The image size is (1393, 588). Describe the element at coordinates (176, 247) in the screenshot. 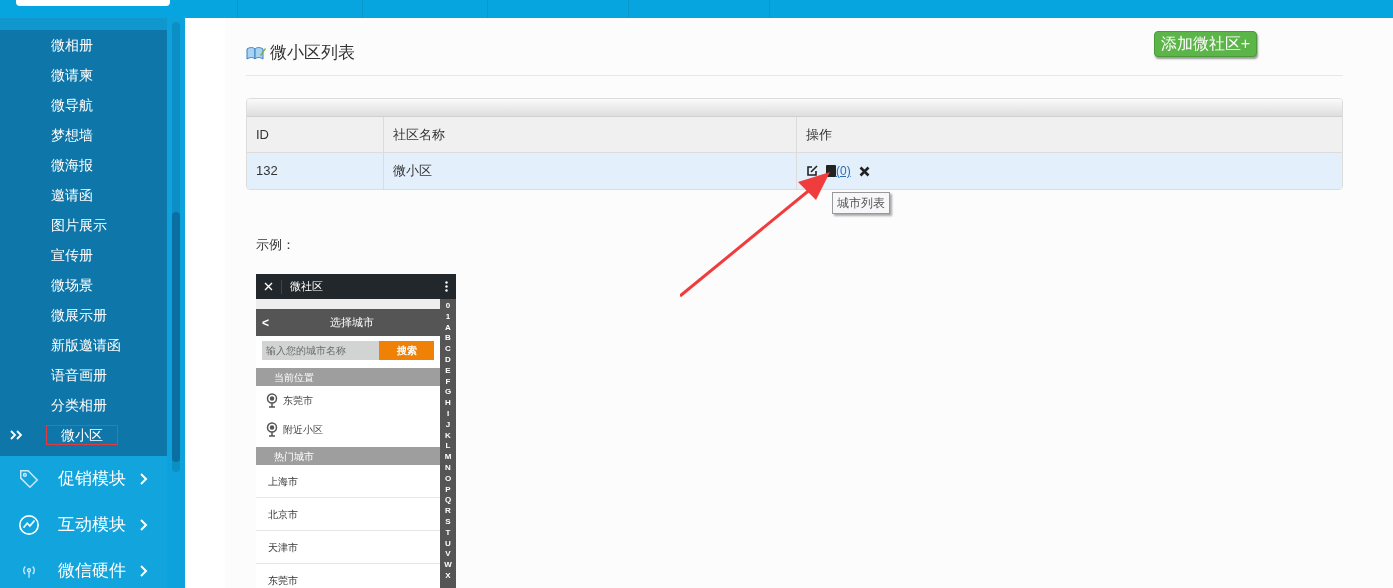

I see `scrollbar` at that location.